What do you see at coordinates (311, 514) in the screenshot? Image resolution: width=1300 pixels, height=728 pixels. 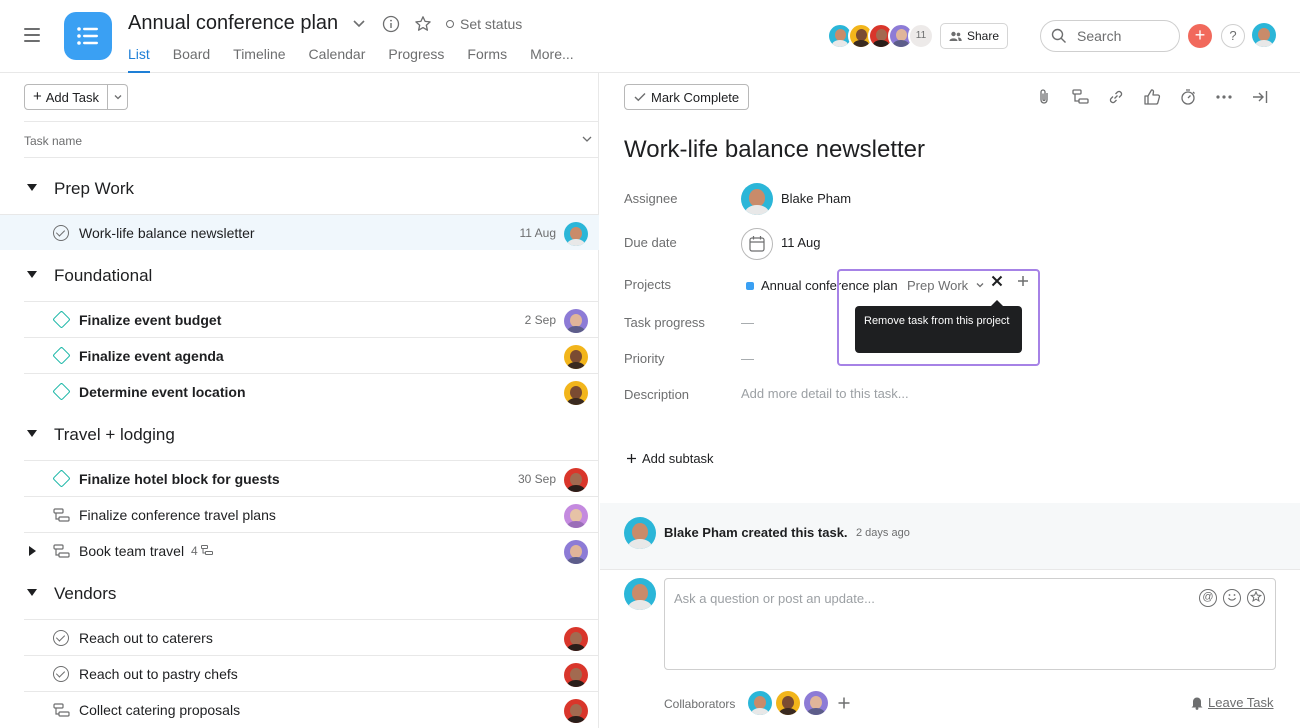 I see `task-row: Finalize conference travel plans` at bounding box center [311, 514].